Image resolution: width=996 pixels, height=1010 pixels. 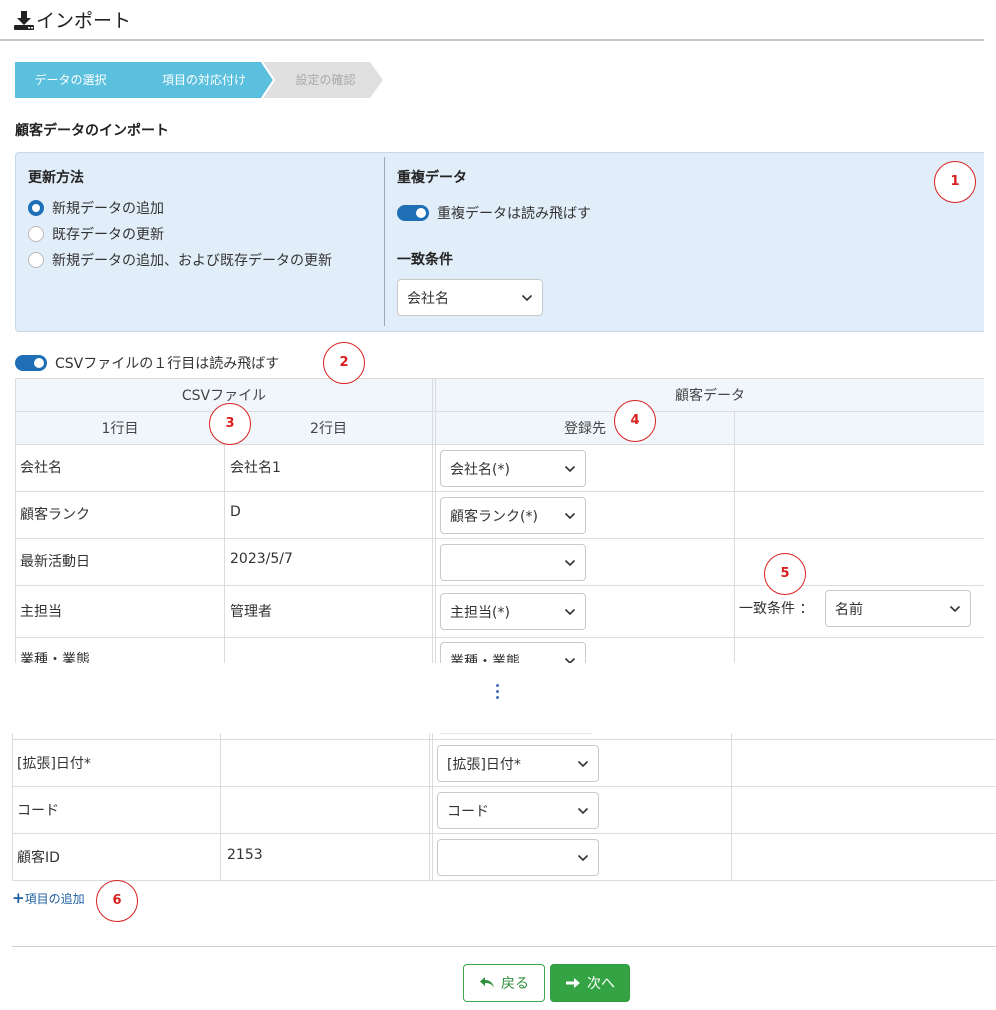 What do you see at coordinates (470, 297) in the screenshot?
I see `match-condition-select: 会社名` at bounding box center [470, 297].